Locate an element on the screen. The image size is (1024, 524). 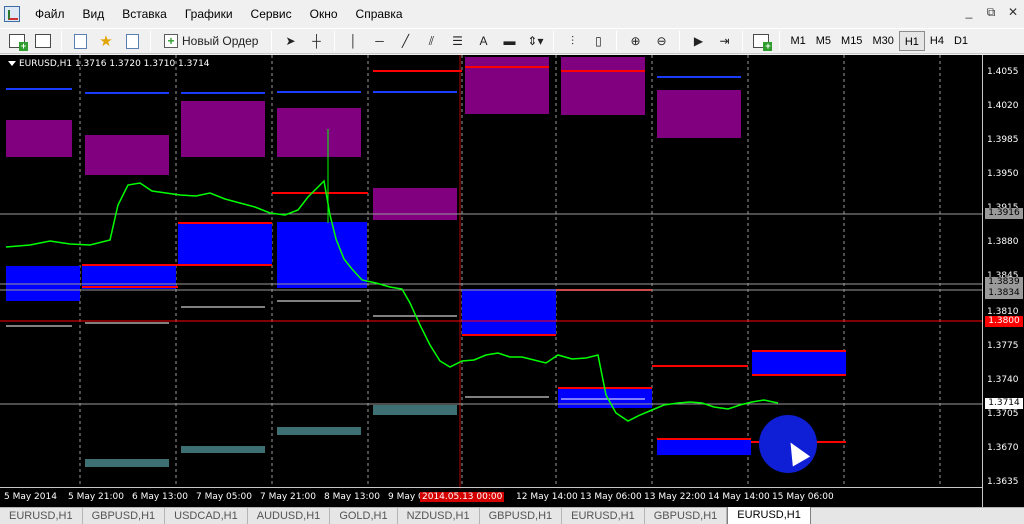
menu-file: Файл is located at coordinates (50, 14).